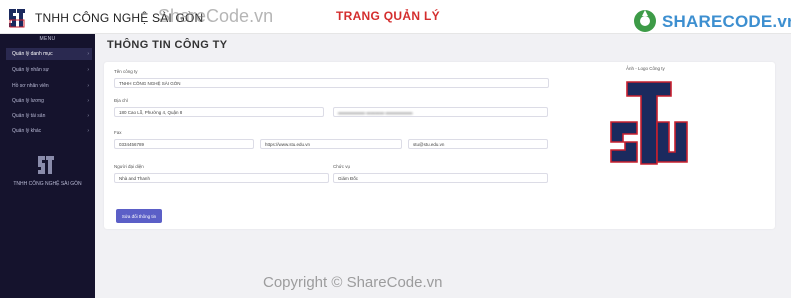 The height and width of the screenshot is (298, 791). What do you see at coordinates (47, 184) in the screenshot?
I see `sidebar-company-name: TNHH CÔNG NGHỆ SÀI GÒN` at bounding box center [47, 184].